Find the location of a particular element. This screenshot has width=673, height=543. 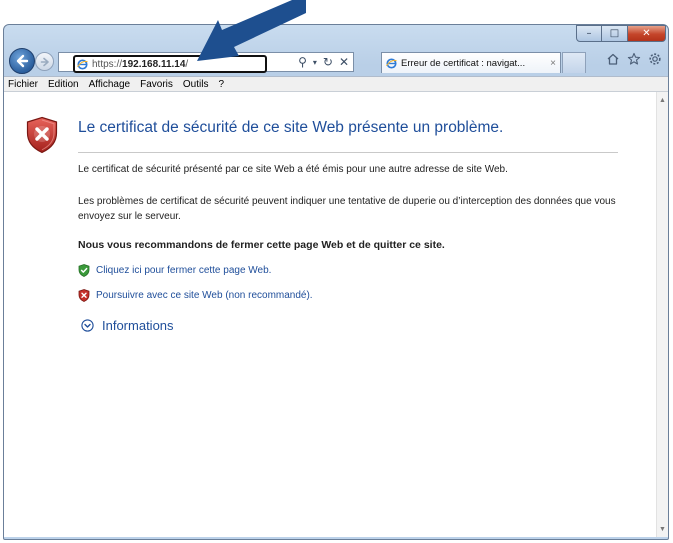

more-information-toggle: Informations is located at coordinates (127, 325).